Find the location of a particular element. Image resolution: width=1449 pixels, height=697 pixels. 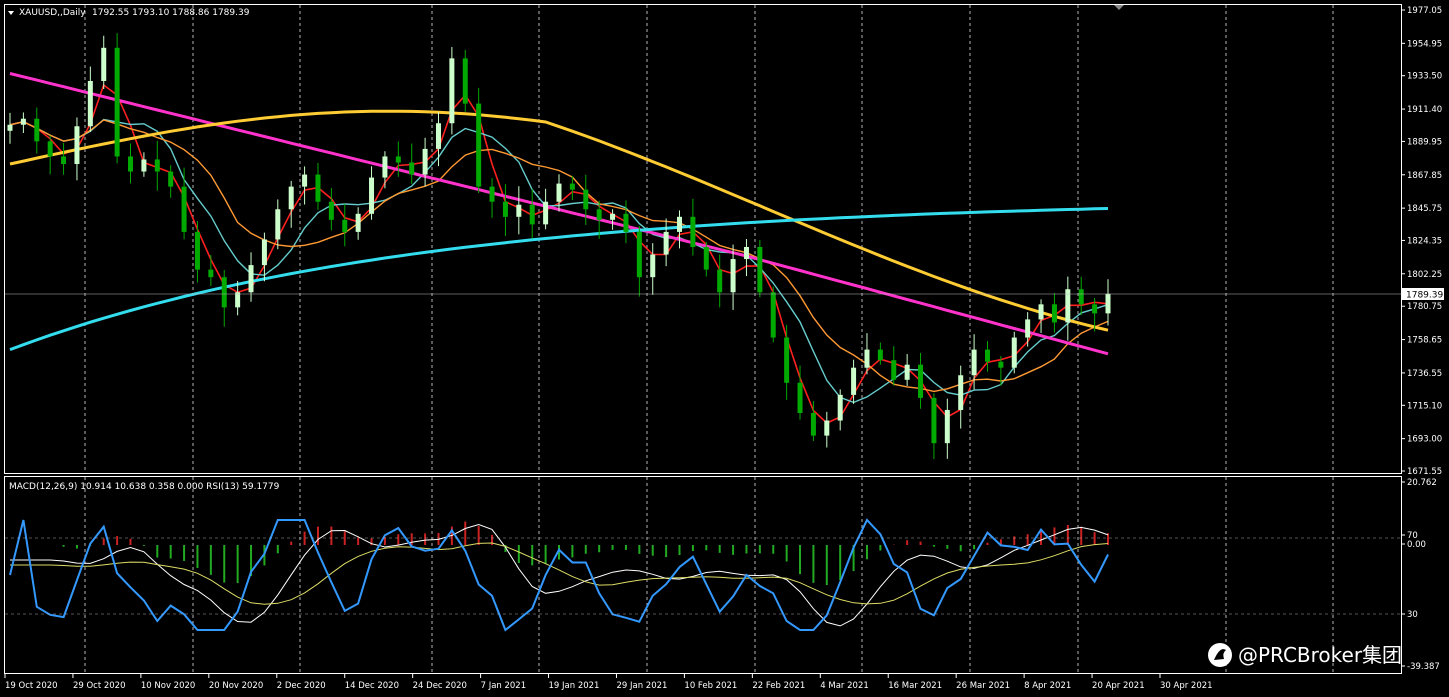

time-tick-label: 30 Apr 2021 is located at coordinates (1186, 686).